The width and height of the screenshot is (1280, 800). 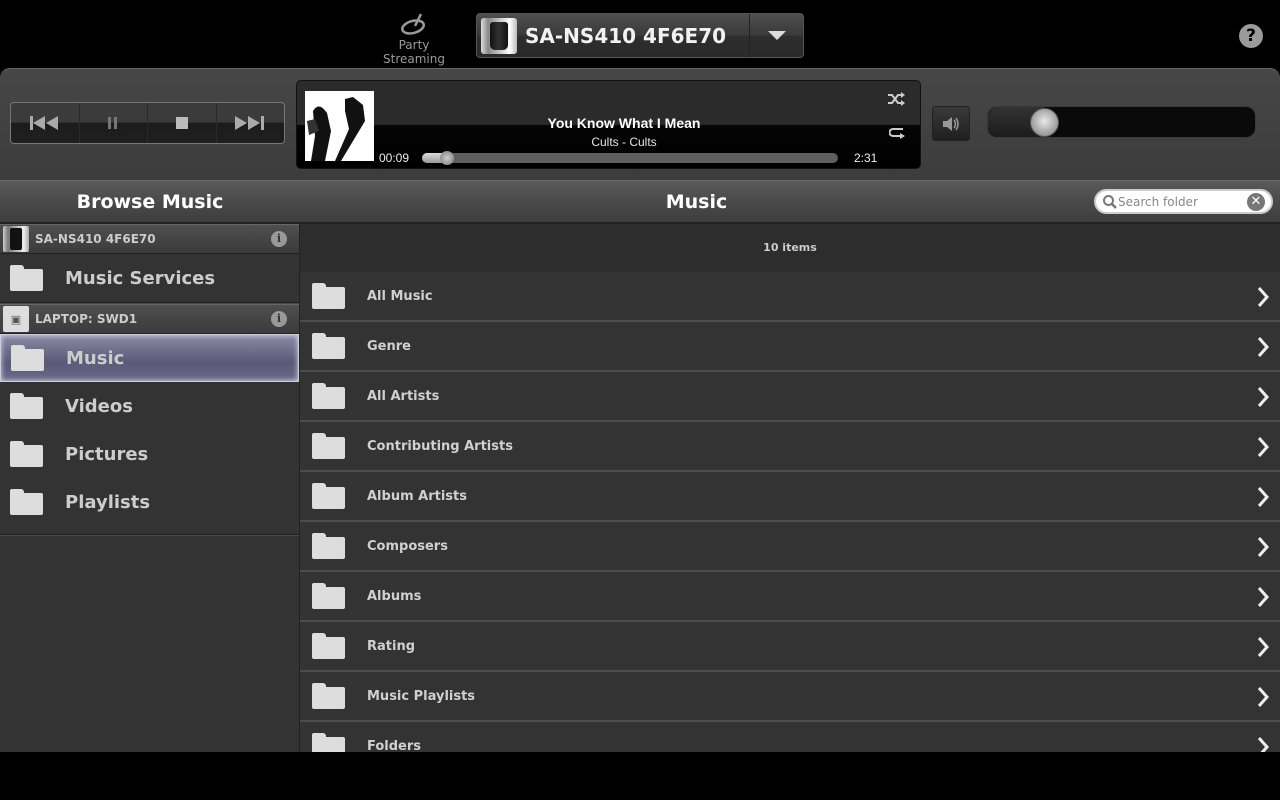 I want to click on track-artist: Cults - Cults, so click(x=624, y=142).